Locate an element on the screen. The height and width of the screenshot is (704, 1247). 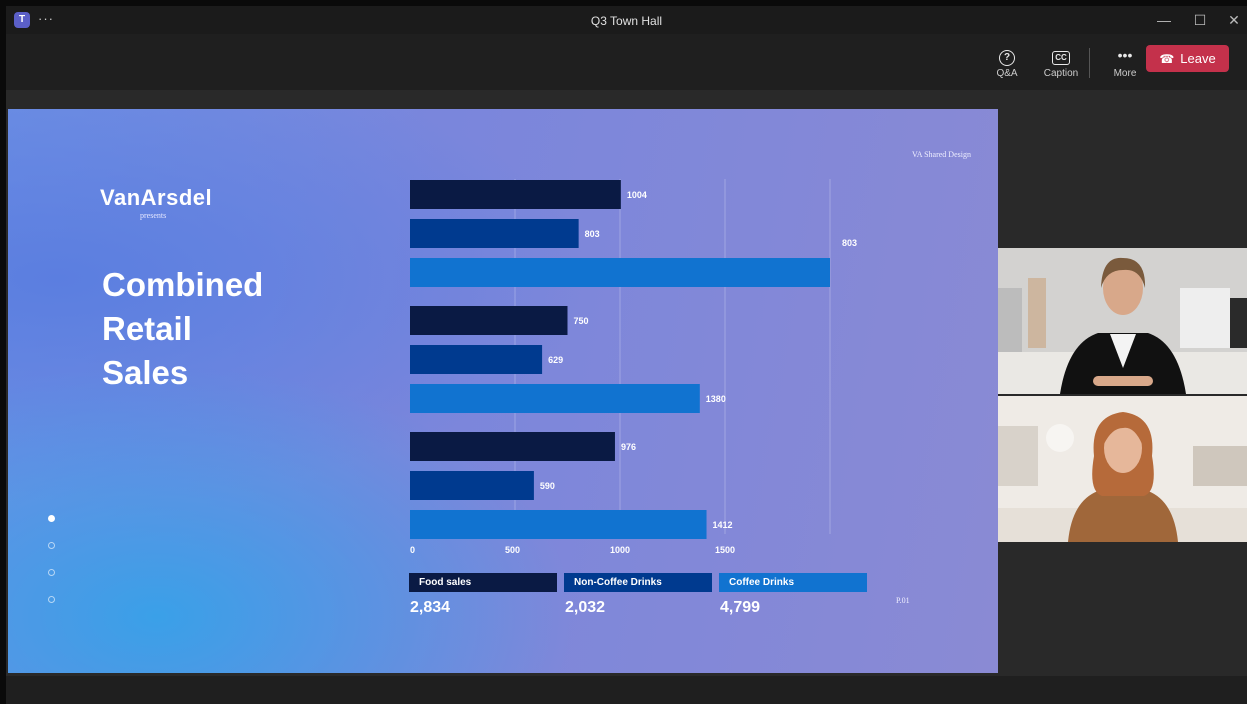
legend-non-coffee-drinks: Non-Coffee Drinks is located at coordinates (638, 582).